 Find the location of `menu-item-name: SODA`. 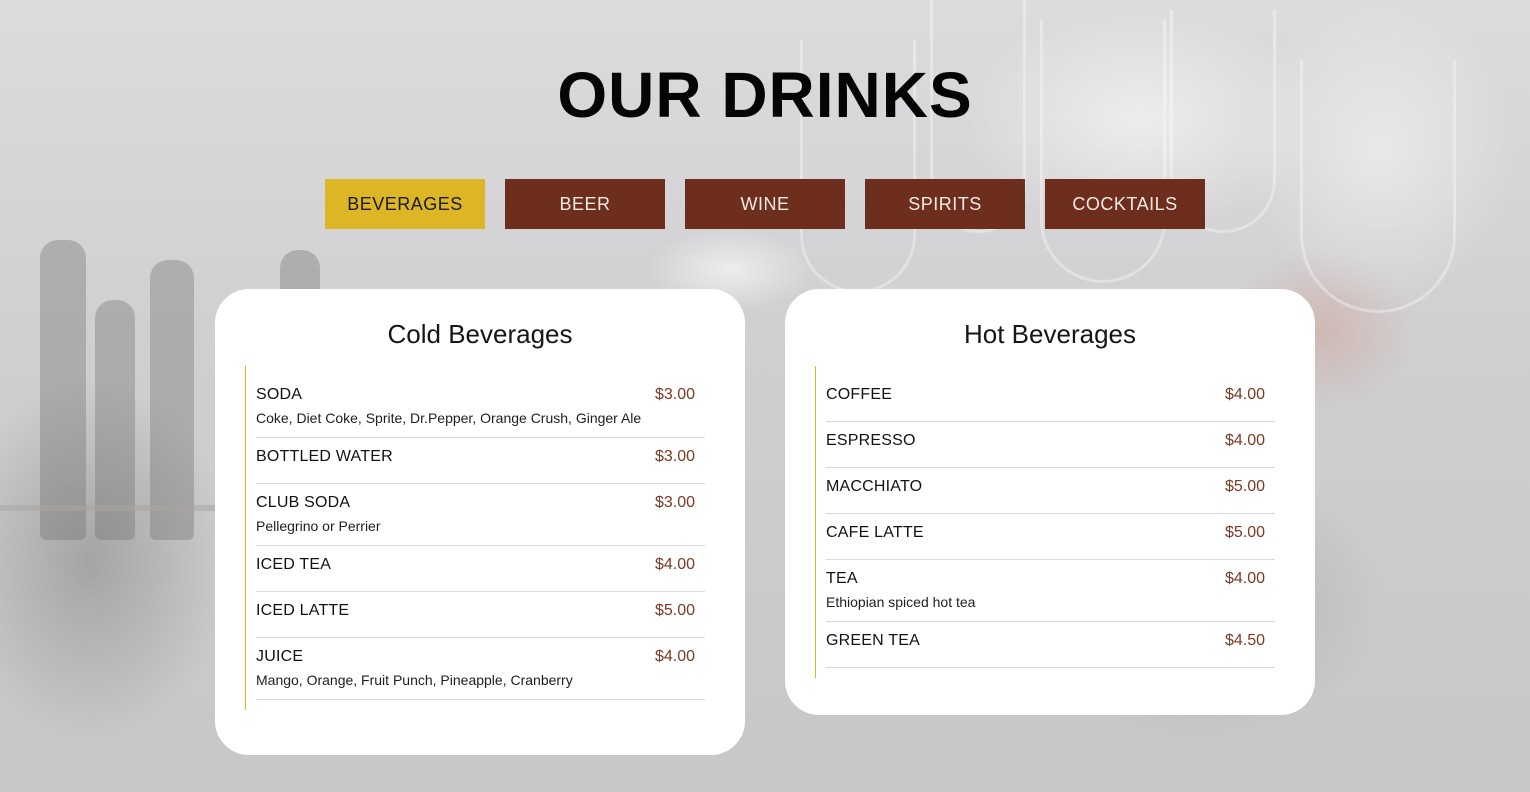

menu-item-name: SODA is located at coordinates (279, 394).